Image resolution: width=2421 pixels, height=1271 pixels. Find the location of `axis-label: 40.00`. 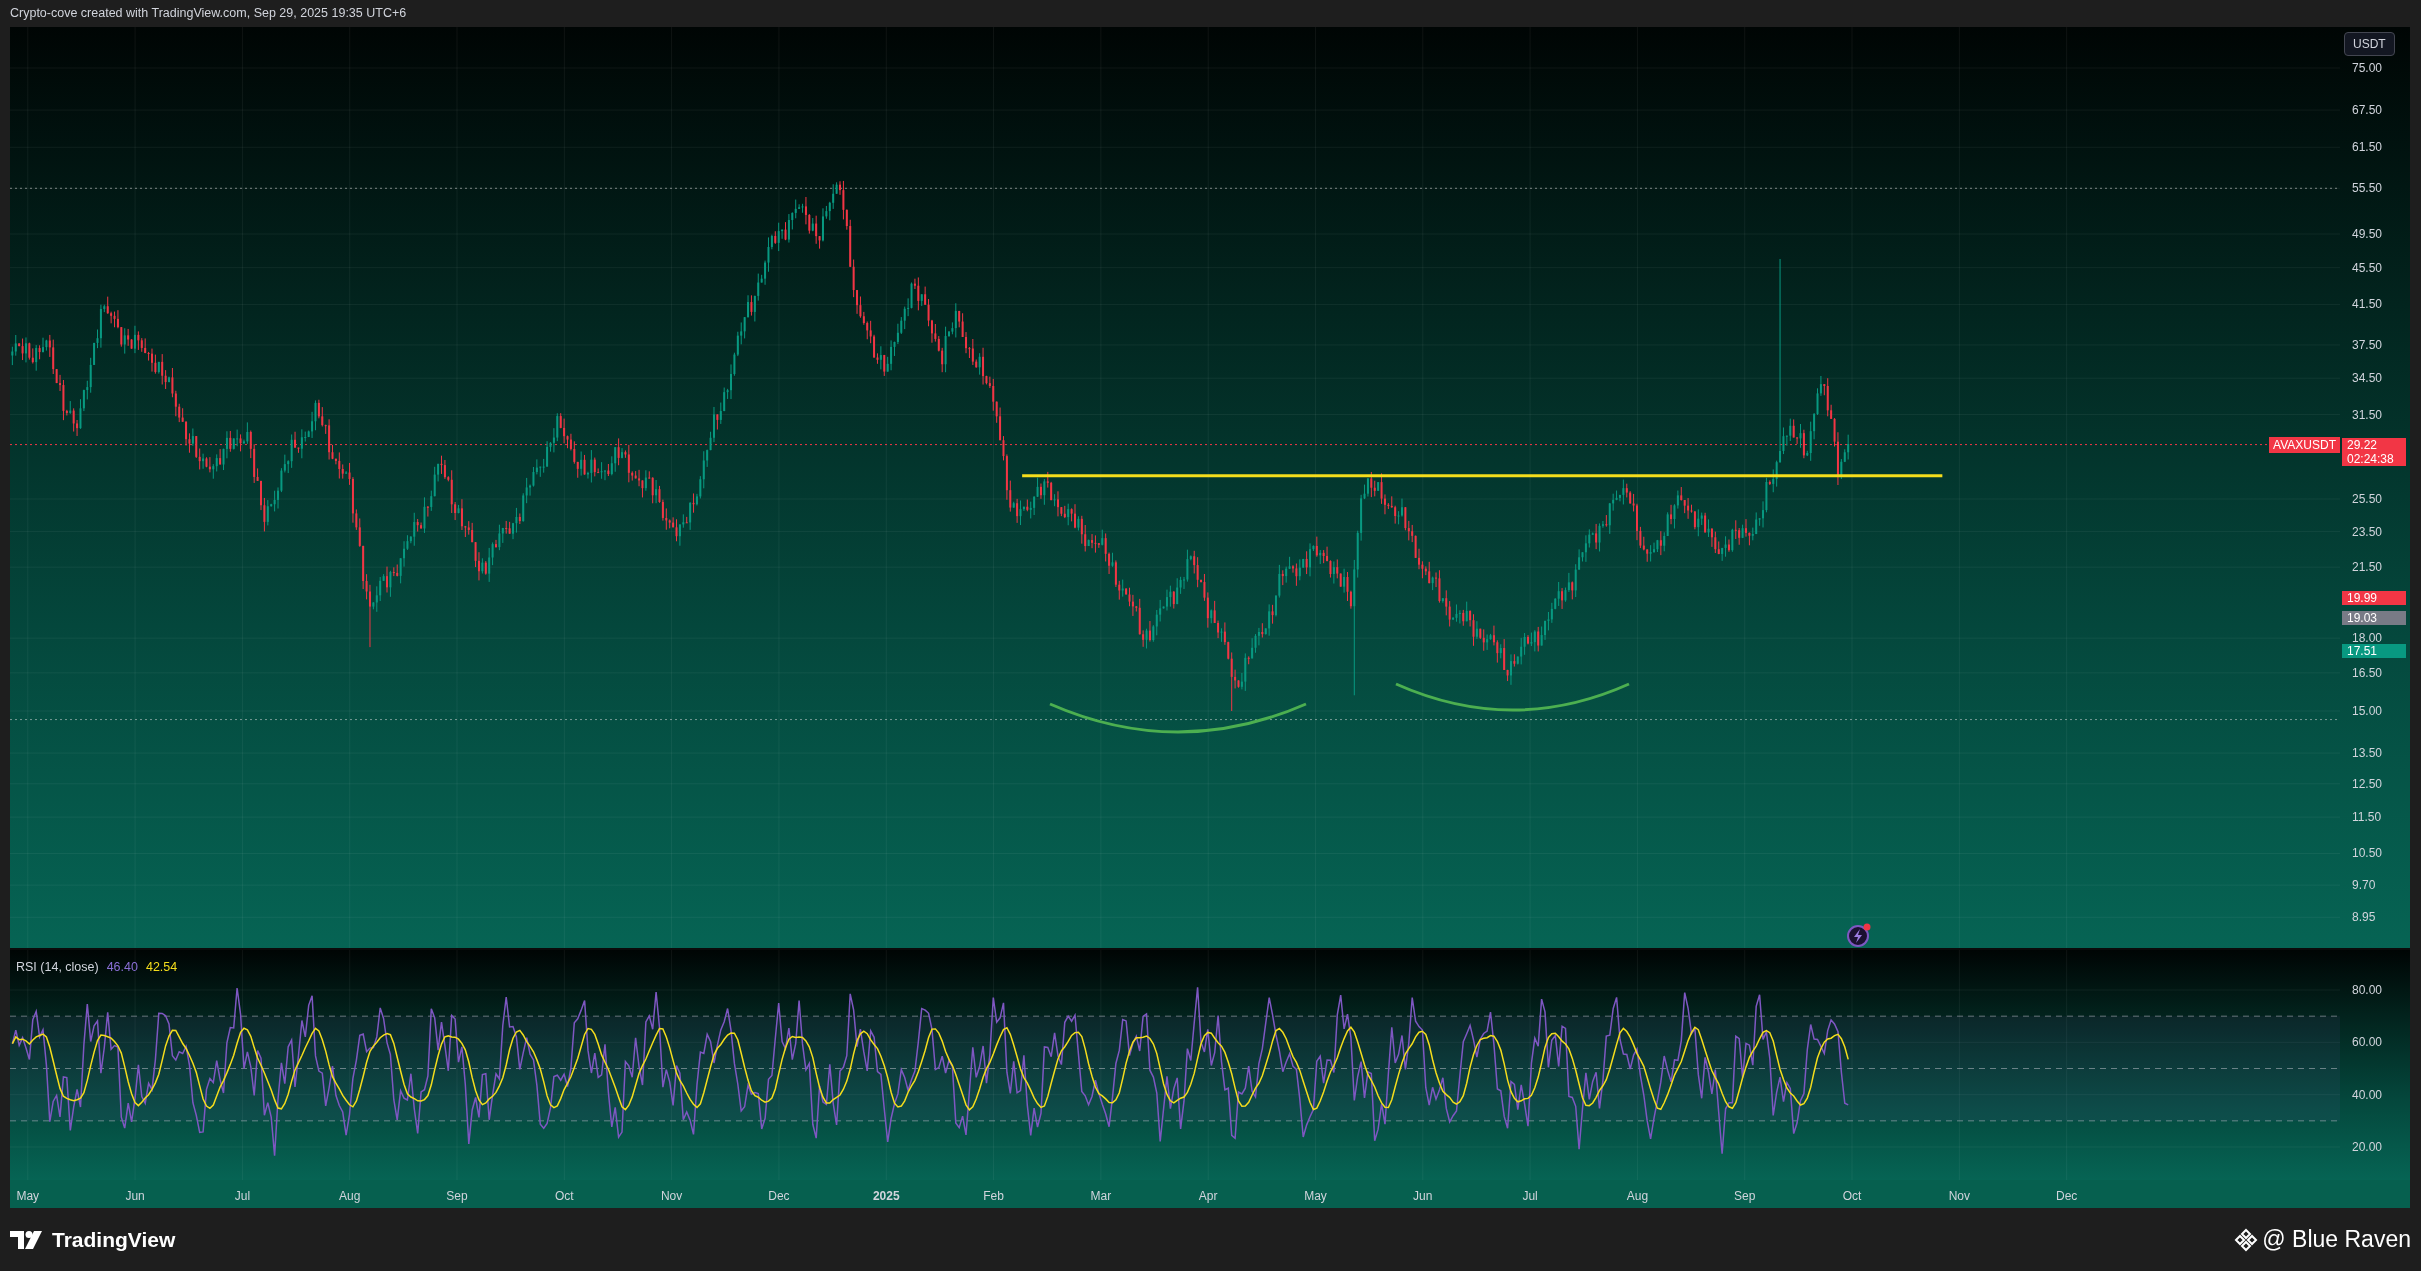

axis-label: 40.00 is located at coordinates (2367, 1094).